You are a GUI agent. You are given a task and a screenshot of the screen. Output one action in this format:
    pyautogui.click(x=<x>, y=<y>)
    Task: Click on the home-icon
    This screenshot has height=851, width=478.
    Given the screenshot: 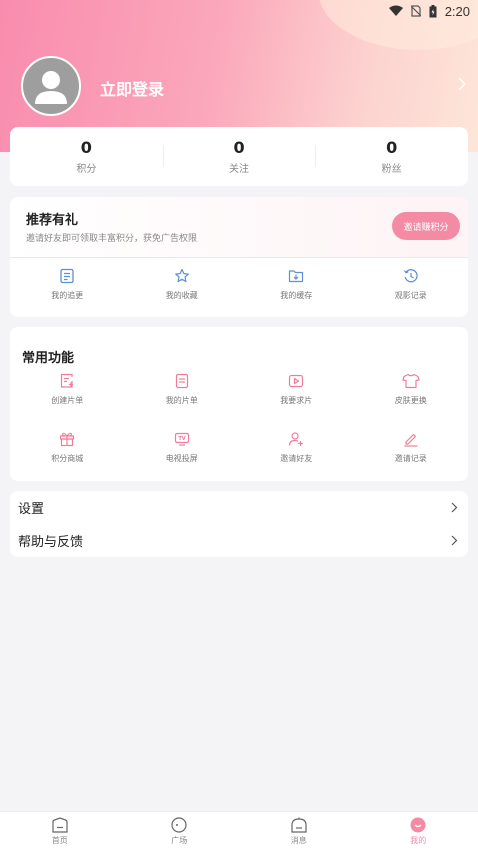 What is the action you would take?
    pyautogui.click(x=60, y=825)
    